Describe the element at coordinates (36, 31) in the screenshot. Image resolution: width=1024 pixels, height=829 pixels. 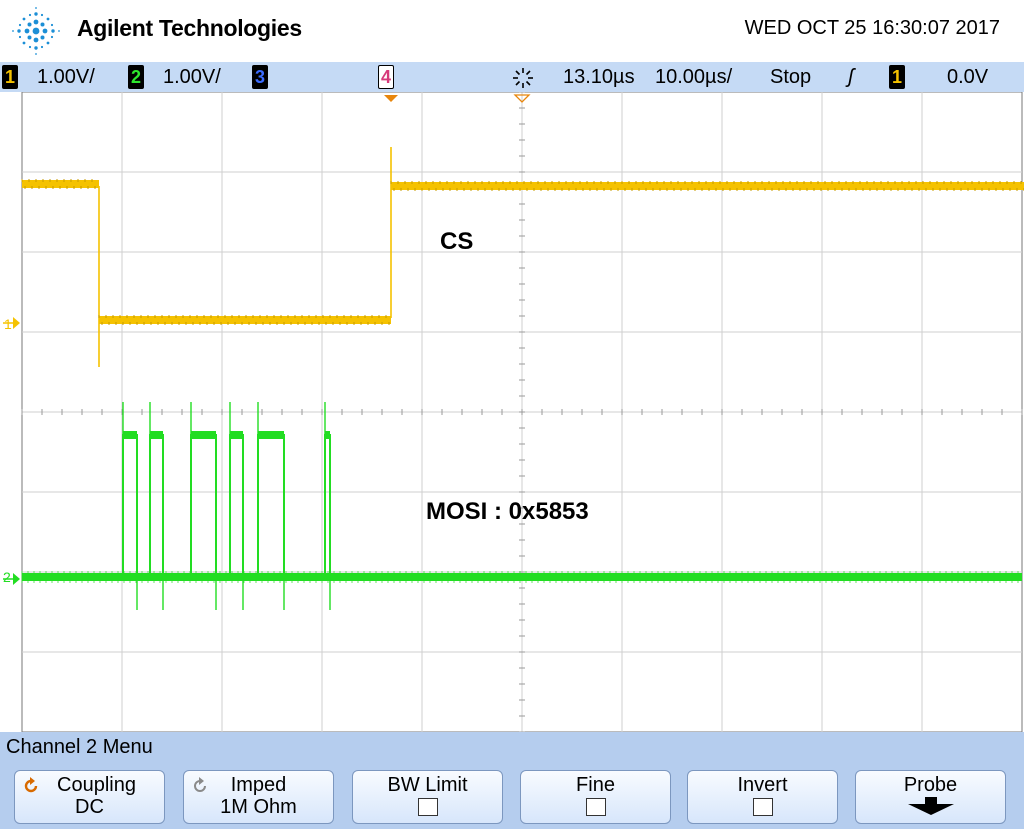
I see `agilent-spark-icon` at that location.